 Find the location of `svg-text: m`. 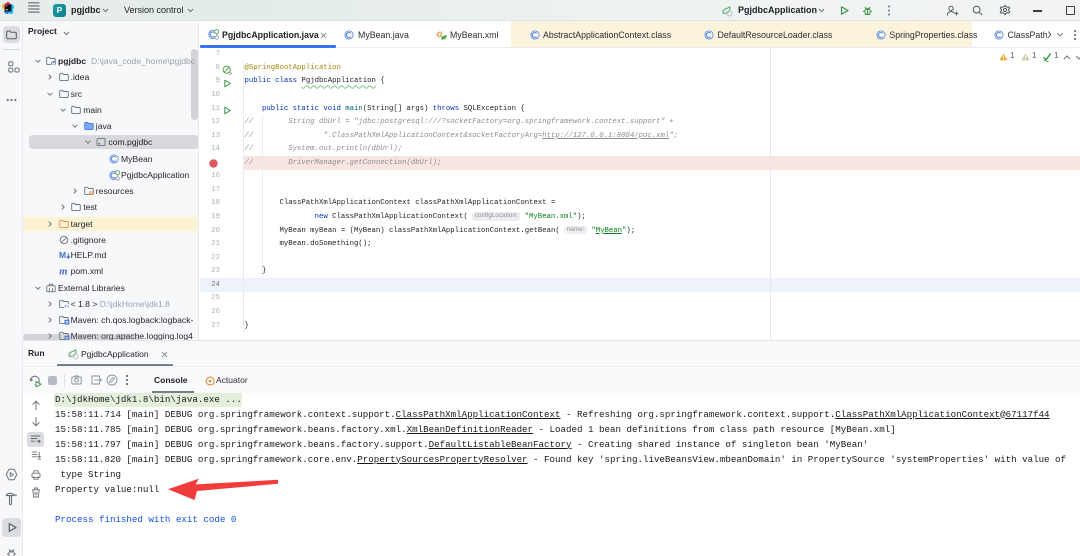

svg-text: m is located at coordinates (63, 271).